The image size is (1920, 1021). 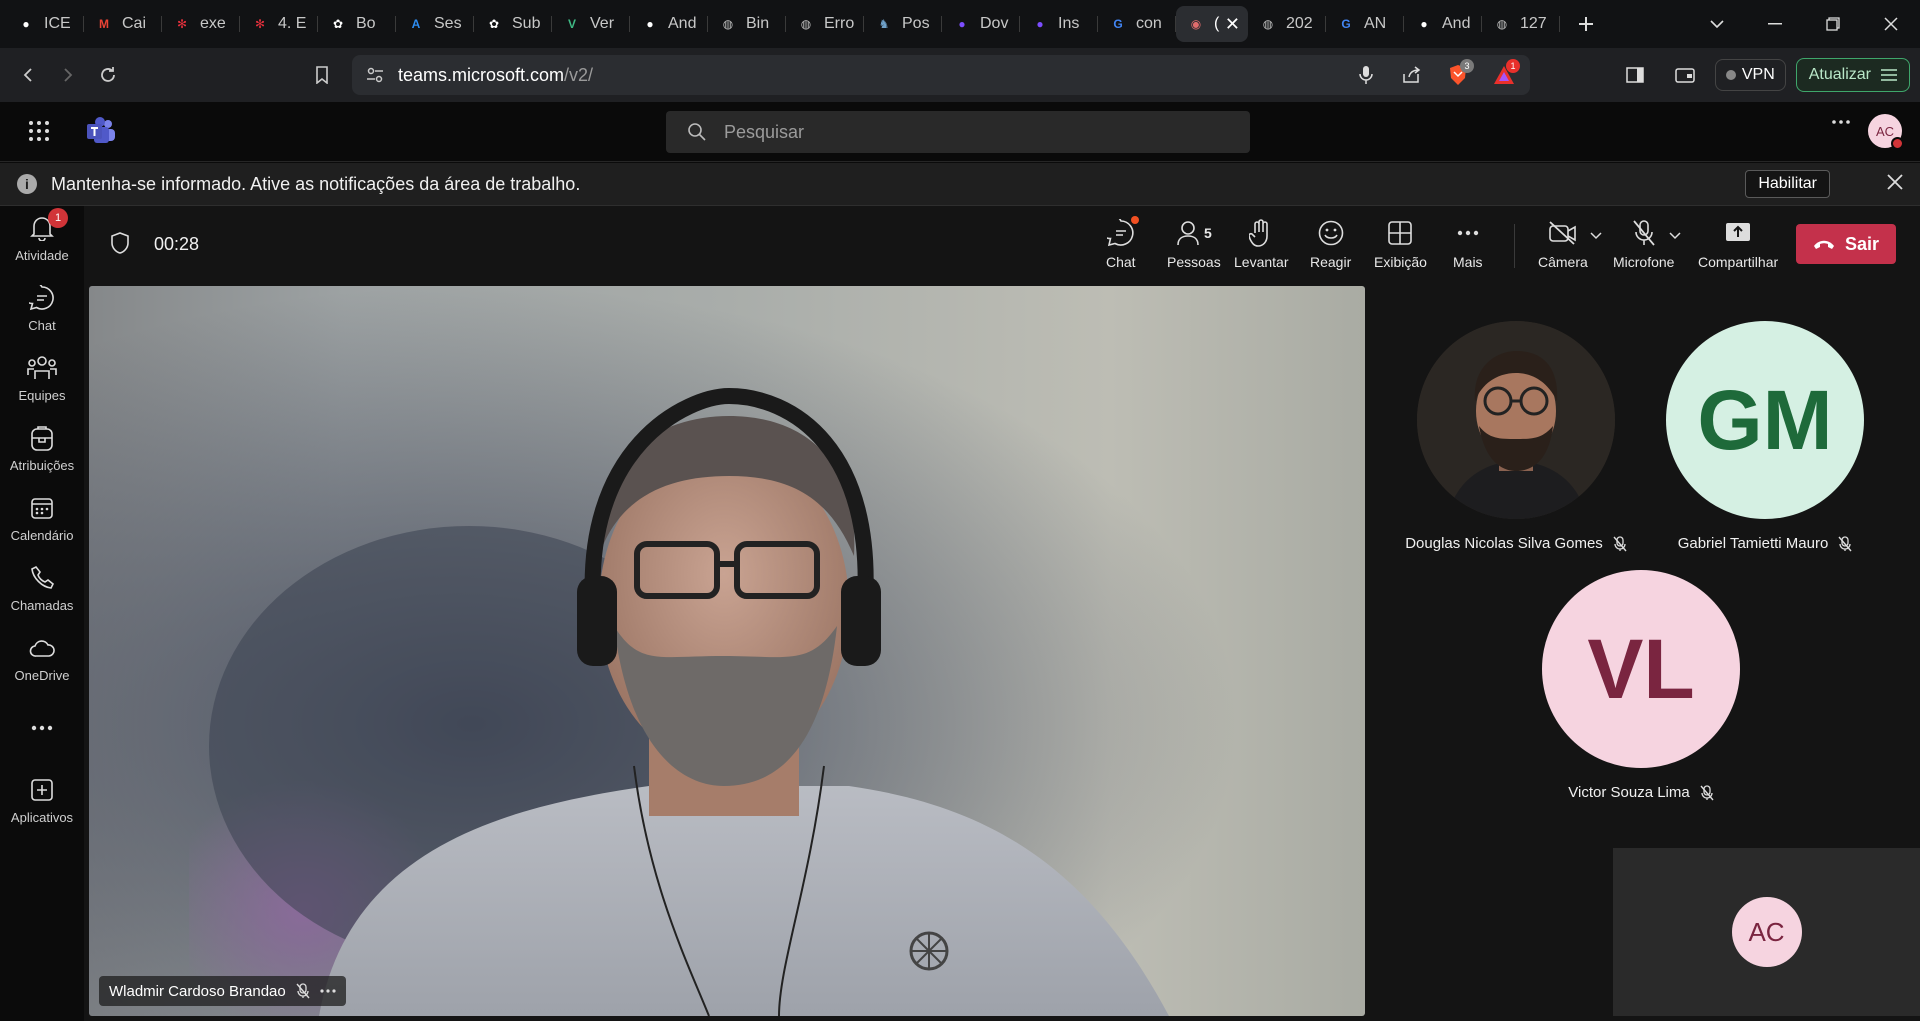 I want to click on view-button: Exibição, so click(x=1400, y=248).